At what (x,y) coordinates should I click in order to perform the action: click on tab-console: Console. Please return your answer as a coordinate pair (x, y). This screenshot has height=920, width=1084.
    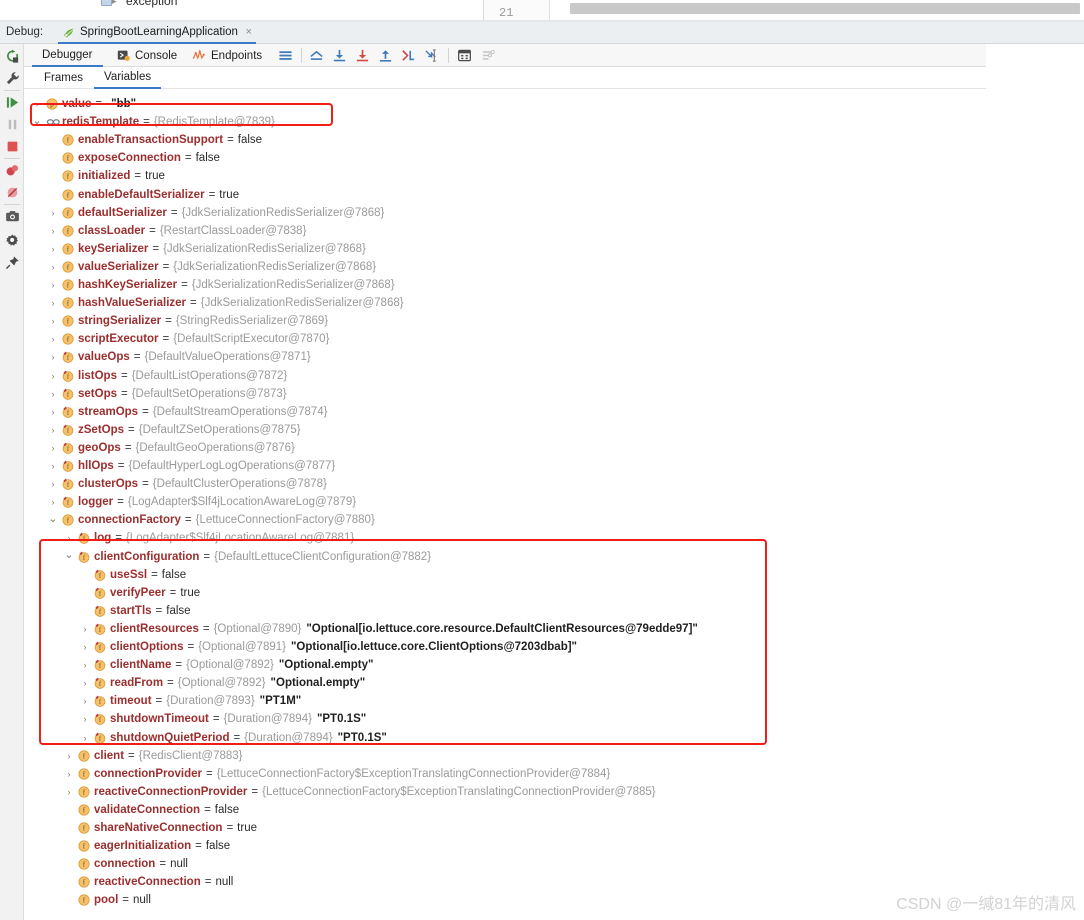
    Looking at the image, I should click on (147, 55).